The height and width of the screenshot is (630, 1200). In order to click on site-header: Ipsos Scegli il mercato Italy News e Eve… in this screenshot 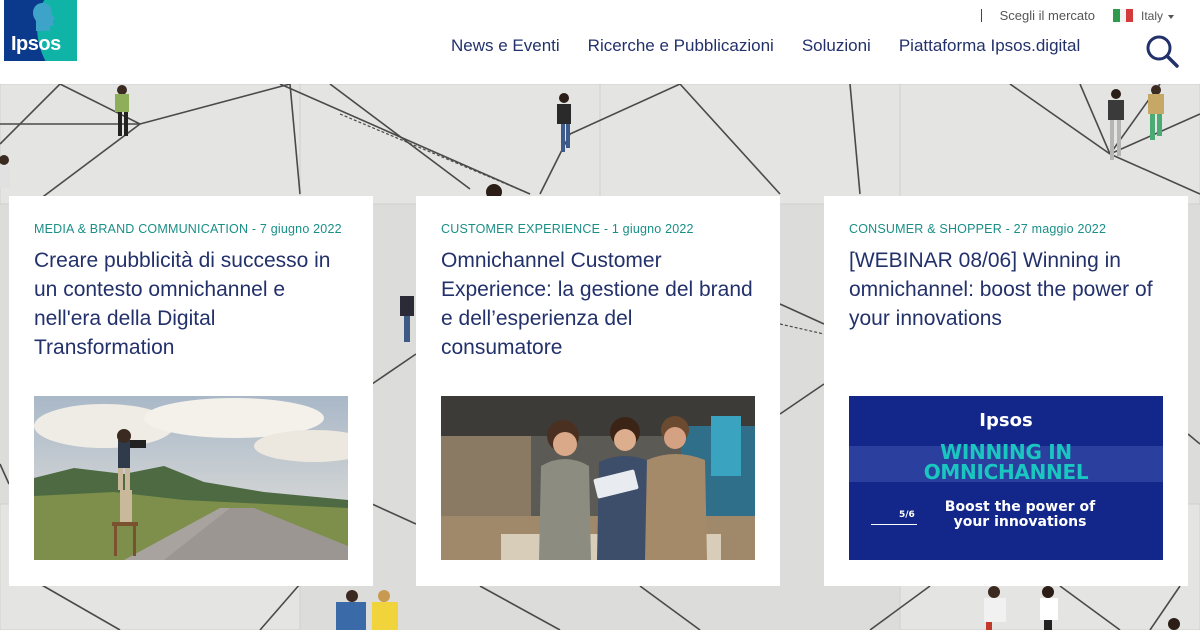, I will do `click(600, 42)`.